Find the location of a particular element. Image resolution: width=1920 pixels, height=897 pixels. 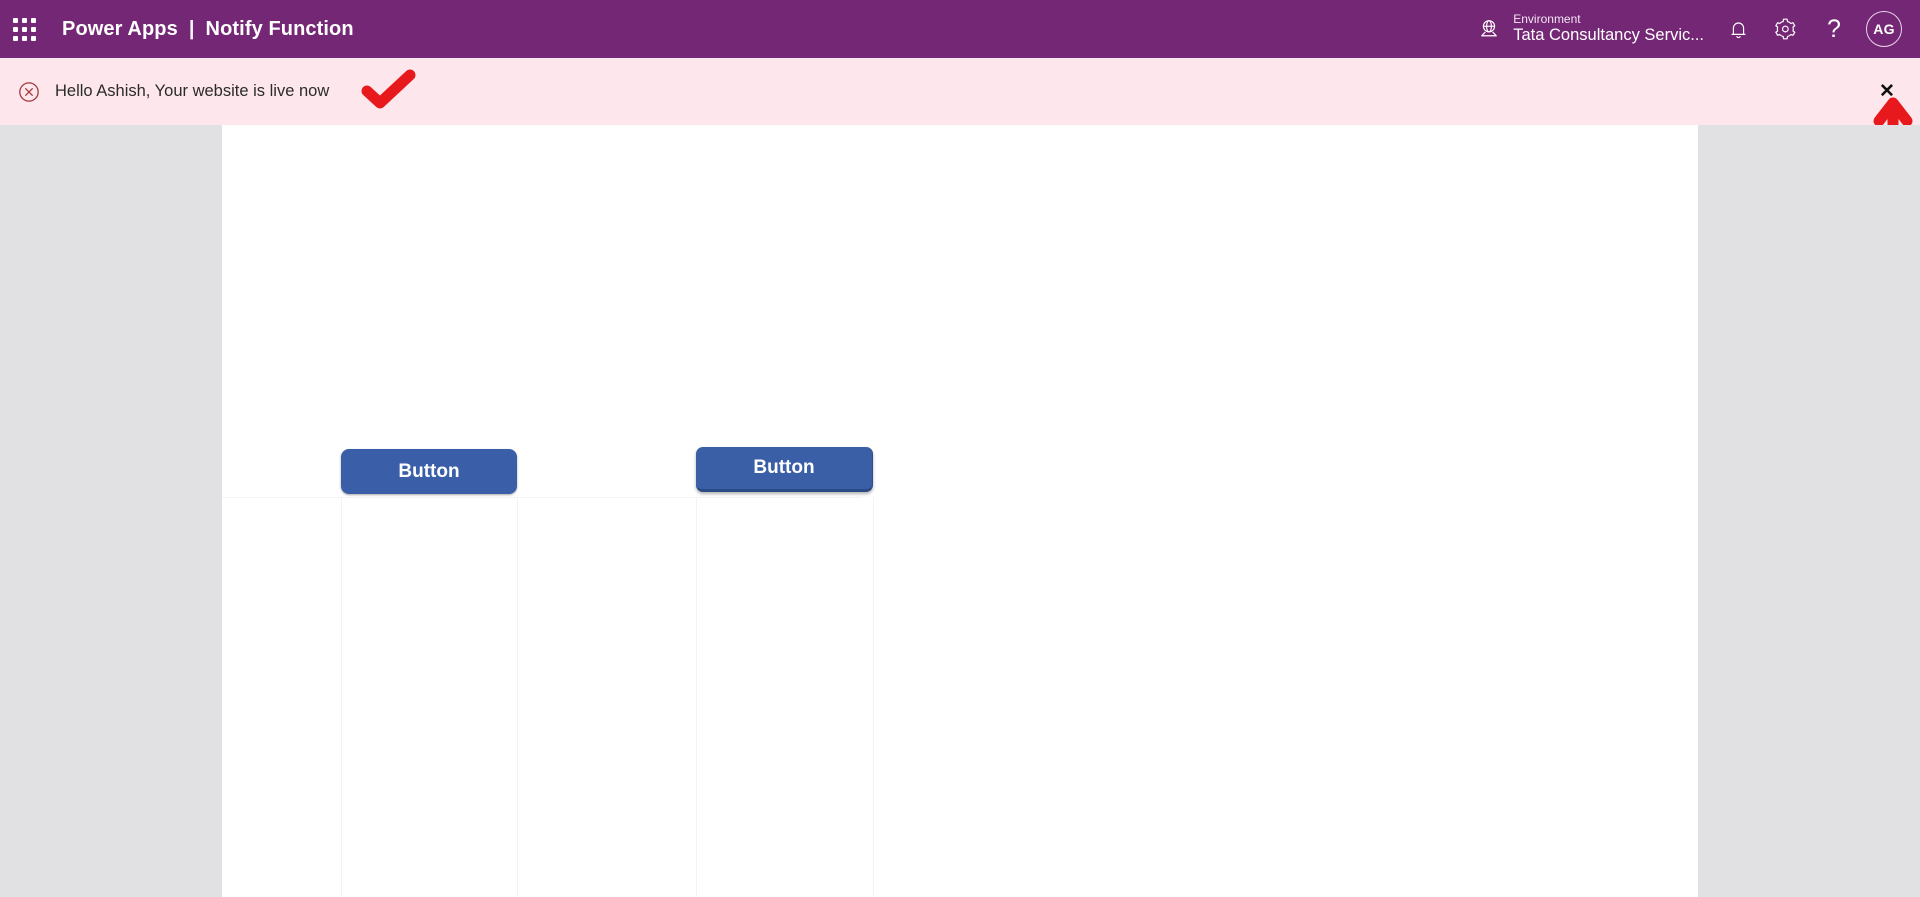

app-launcher-button is located at coordinates (24, 29).